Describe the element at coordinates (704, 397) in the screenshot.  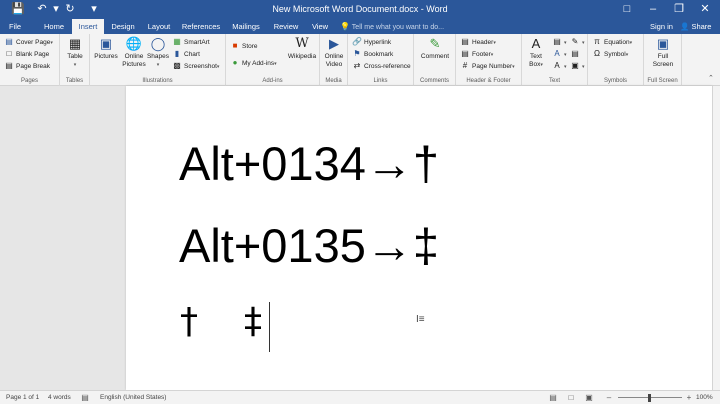
I see `zoom-level: 100%` at that location.